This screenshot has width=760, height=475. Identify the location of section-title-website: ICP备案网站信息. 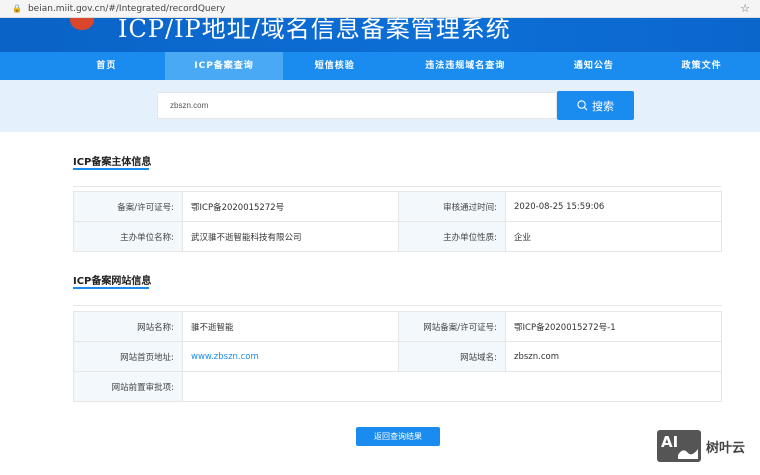
(112, 281).